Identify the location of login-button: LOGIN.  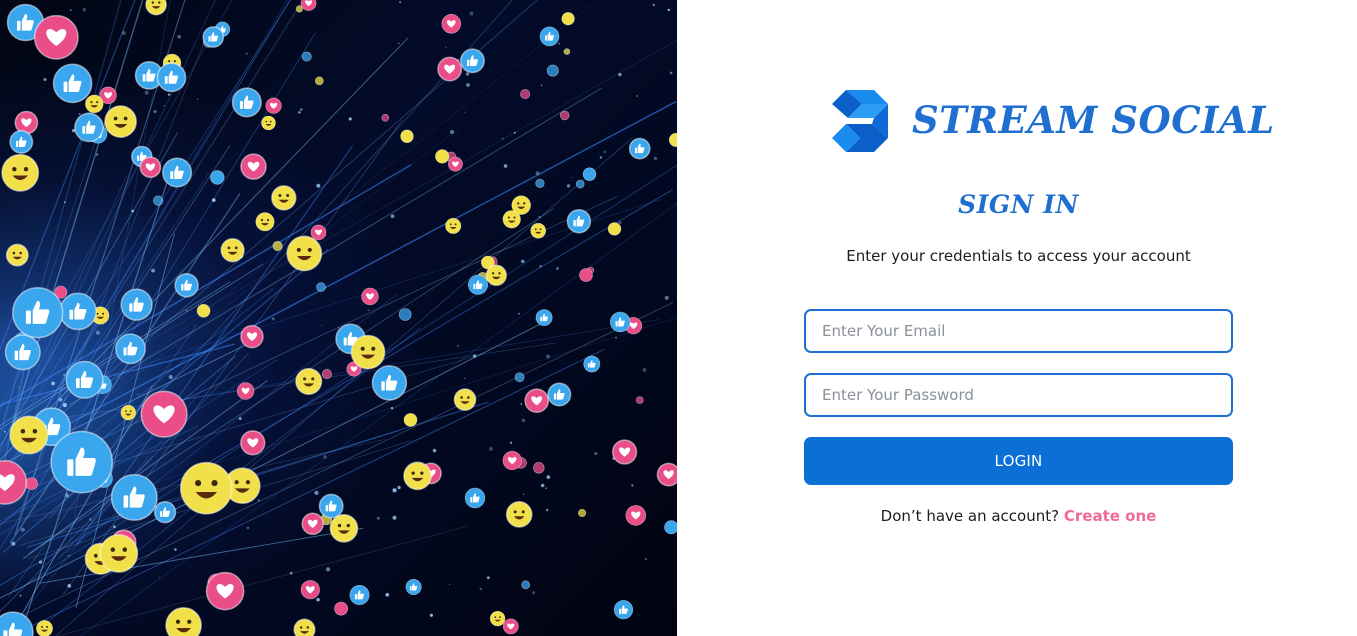
(1018, 461).